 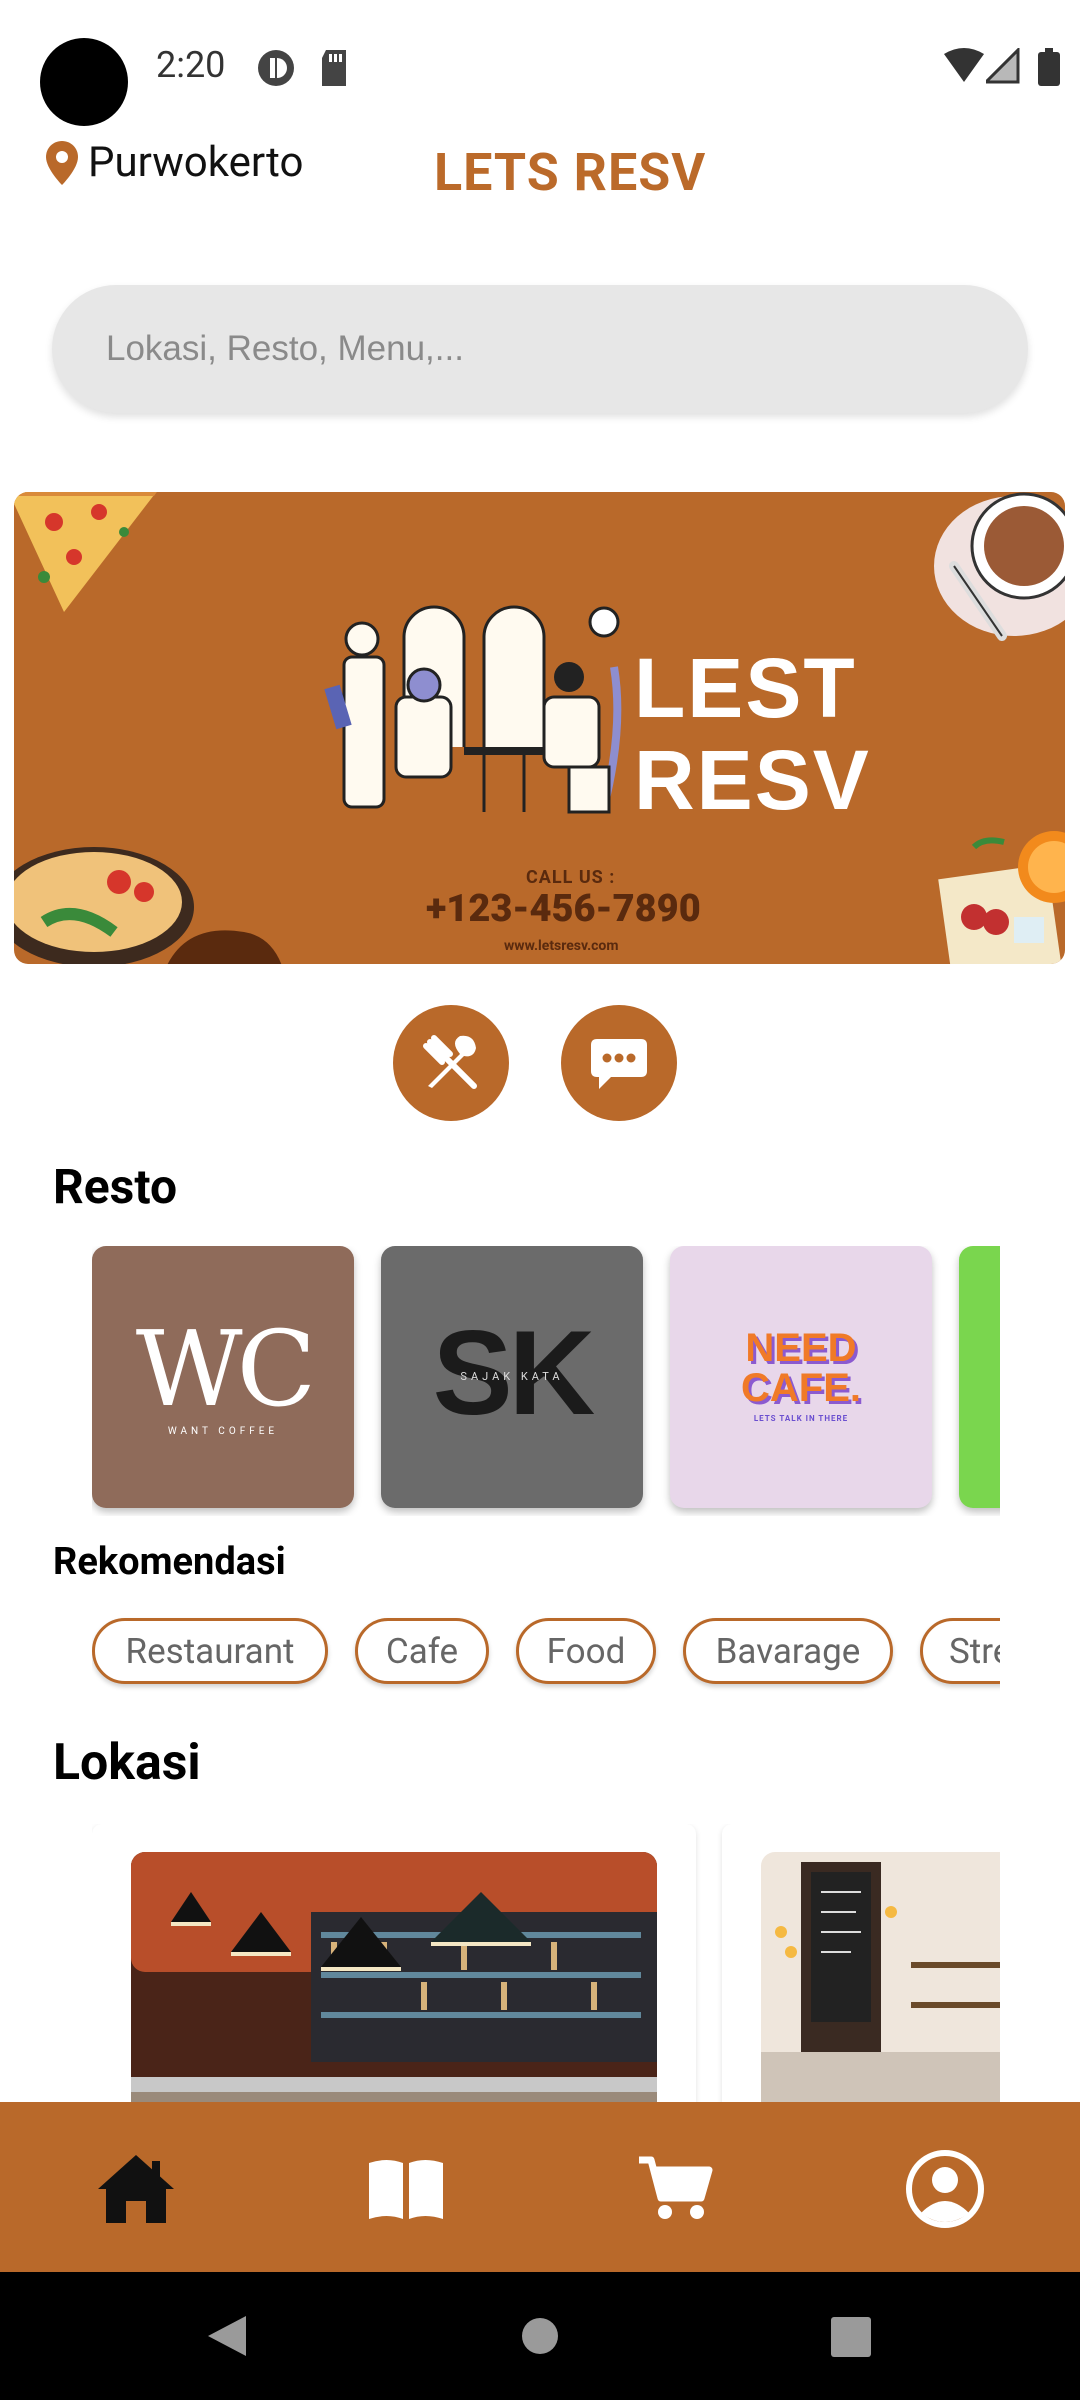 What do you see at coordinates (571, 877) in the screenshot?
I see `banner-call-label: CALL US :` at bounding box center [571, 877].